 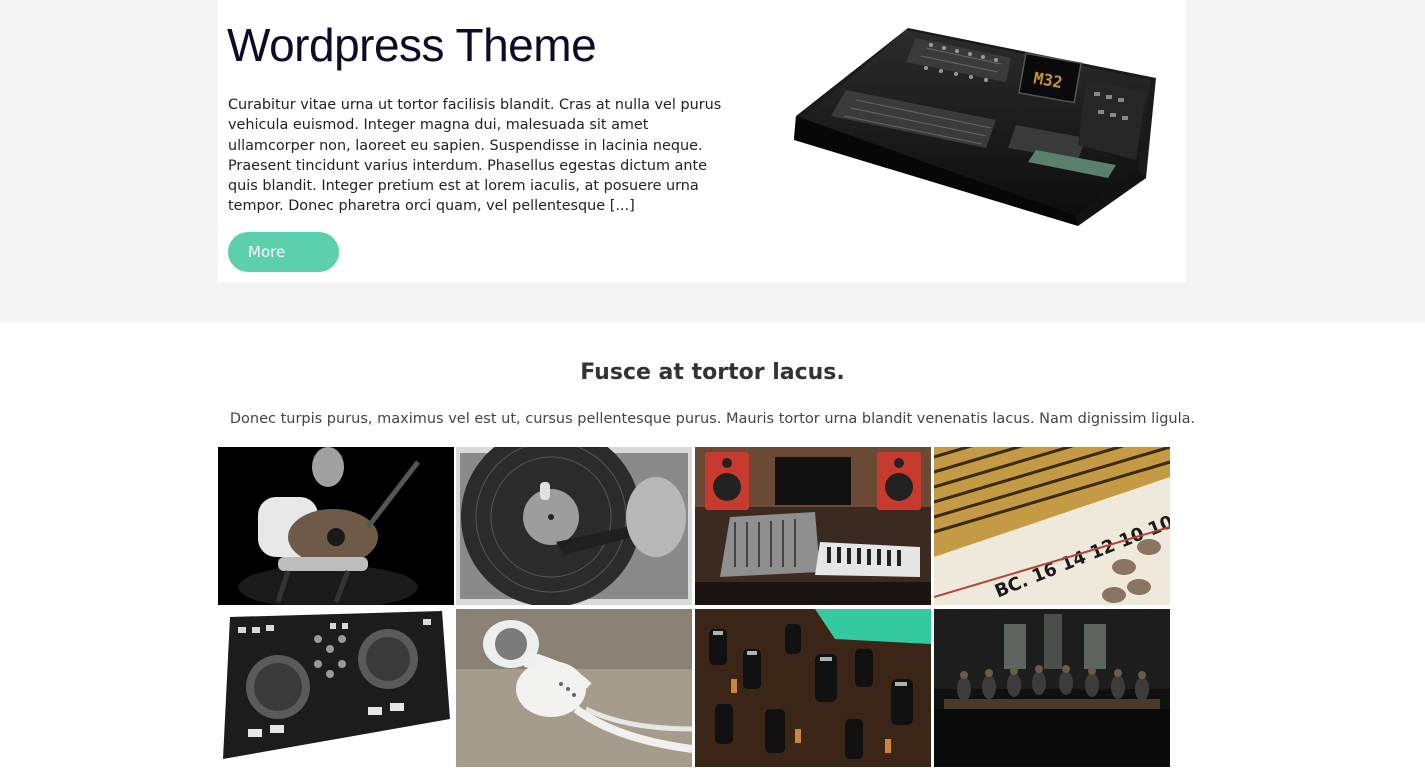 I want to click on earphones-photo, so click(x=574, y=688).